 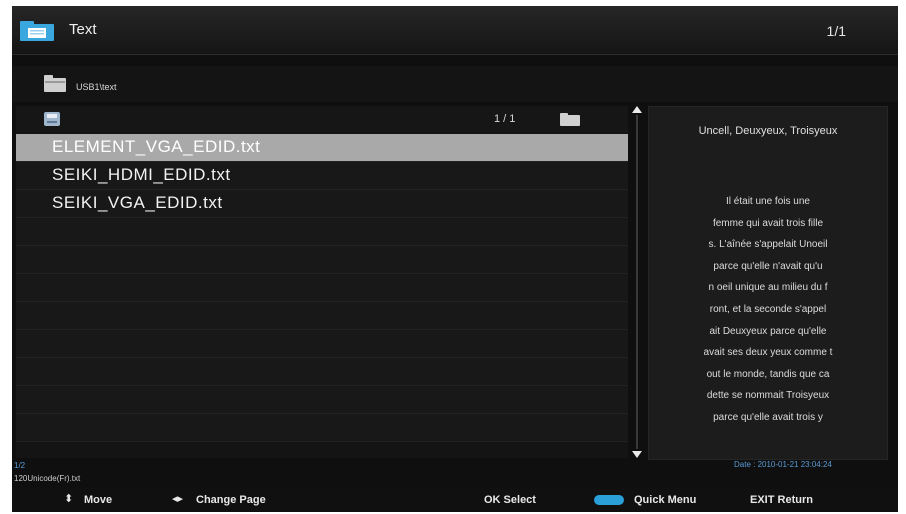 I want to click on file-name: SEIKI_VGA_EDID.txt, so click(x=137, y=202).